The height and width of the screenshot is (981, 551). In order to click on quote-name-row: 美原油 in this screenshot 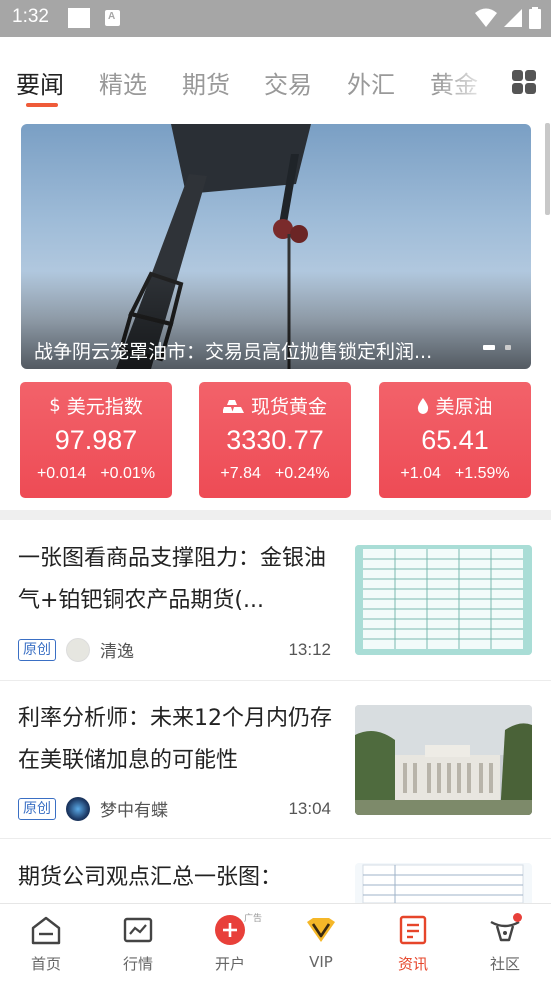, I will do `click(455, 405)`.